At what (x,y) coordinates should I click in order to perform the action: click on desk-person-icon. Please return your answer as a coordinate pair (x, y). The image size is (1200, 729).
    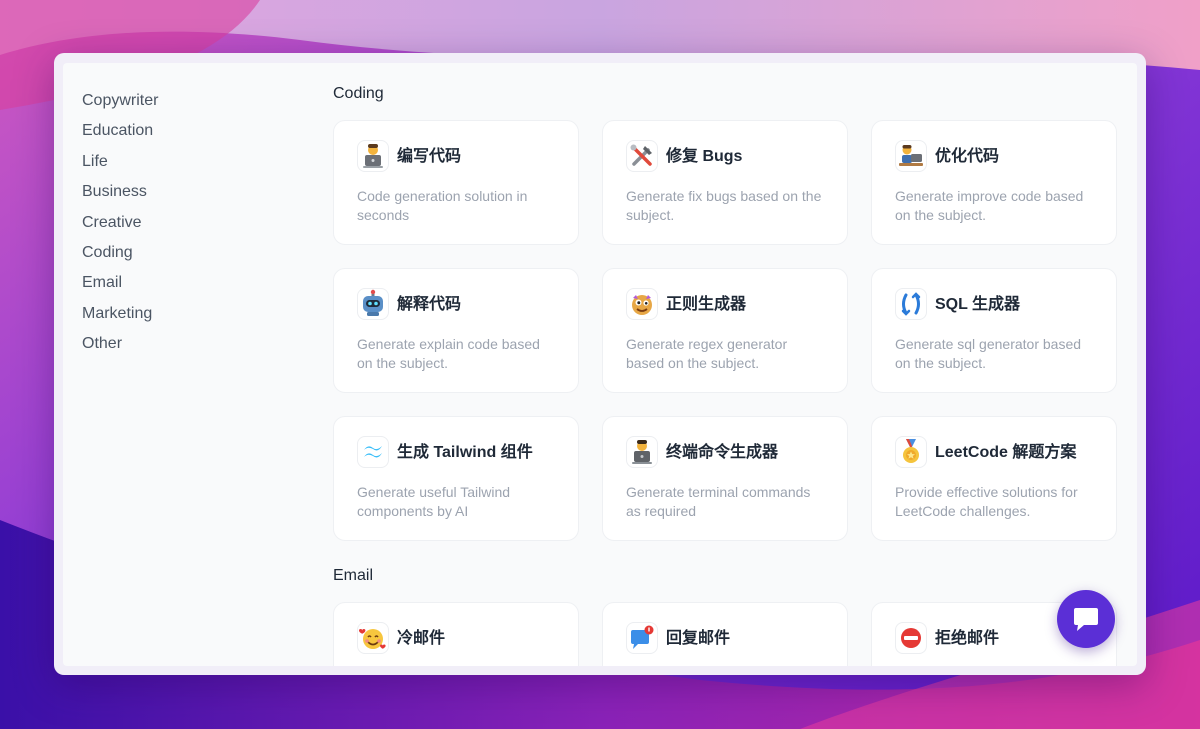
    Looking at the image, I should click on (911, 156).